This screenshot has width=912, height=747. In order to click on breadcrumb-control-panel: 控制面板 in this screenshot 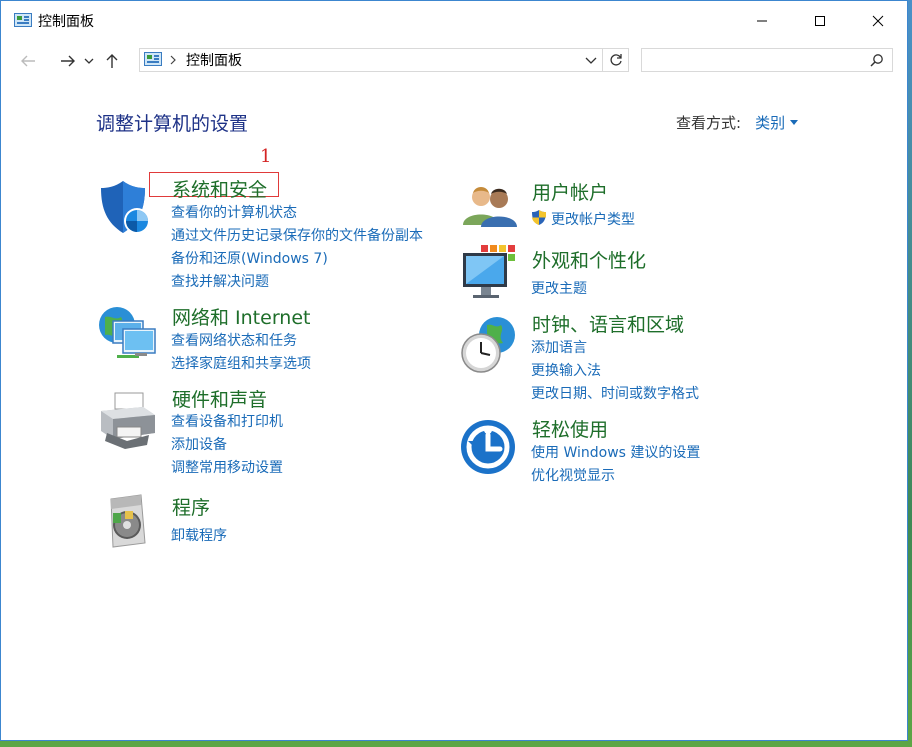, I will do `click(214, 60)`.